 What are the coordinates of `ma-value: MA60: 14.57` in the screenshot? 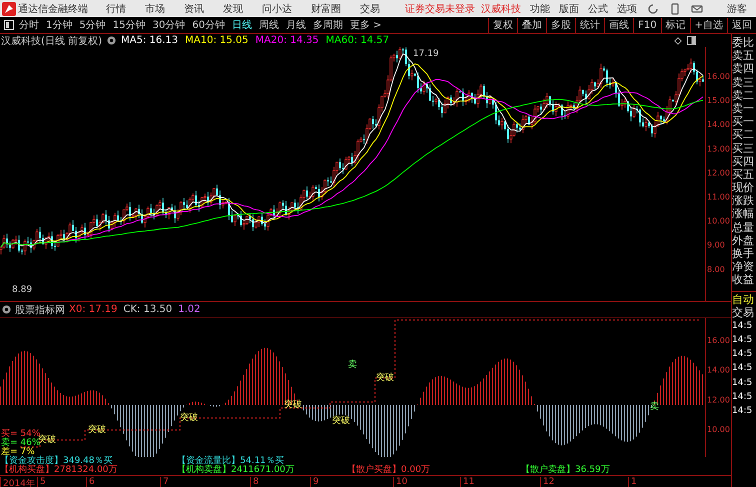 It's located at (358, 40).